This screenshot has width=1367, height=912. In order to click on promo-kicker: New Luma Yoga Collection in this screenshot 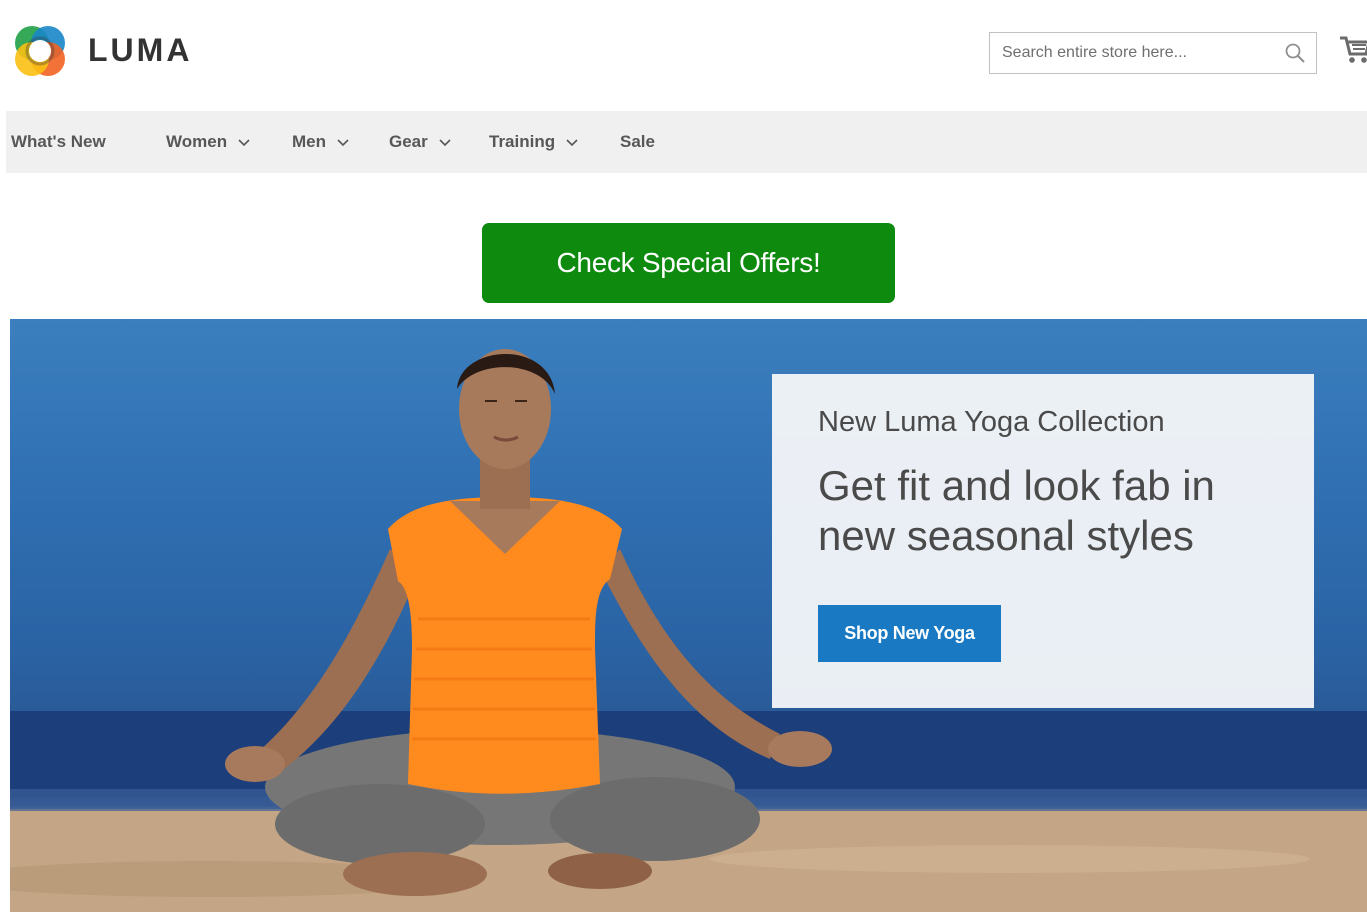, I will do `click(991, 422)`.